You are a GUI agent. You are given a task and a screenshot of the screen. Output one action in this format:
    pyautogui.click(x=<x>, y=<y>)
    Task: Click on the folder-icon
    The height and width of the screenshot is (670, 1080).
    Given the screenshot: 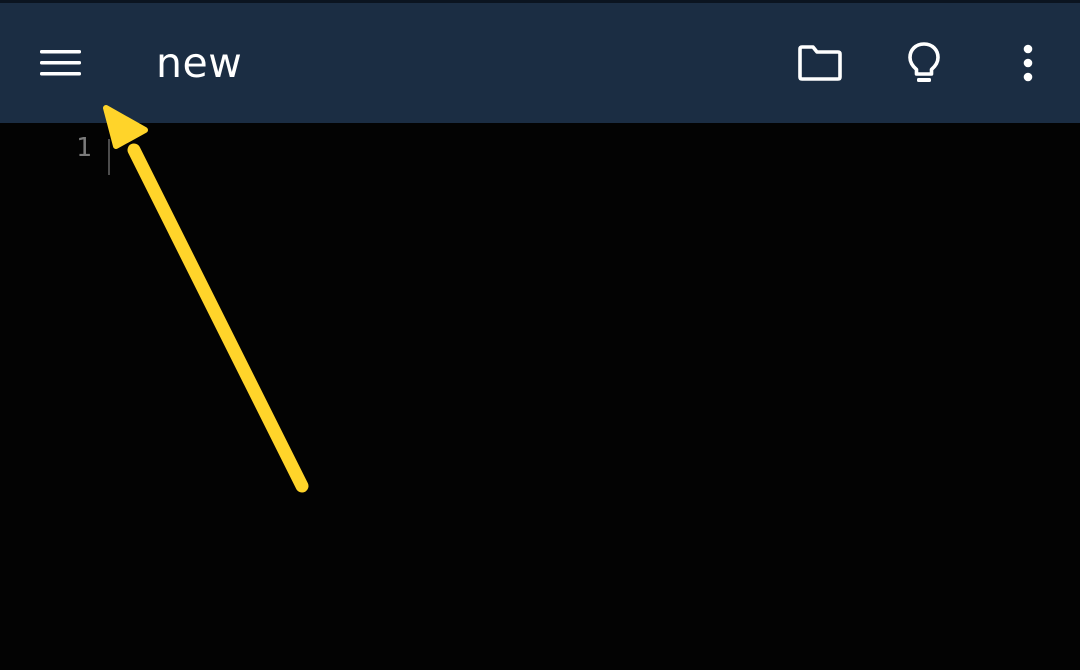 What is the action you would take?
    pyautogui.click(x=820, y=63)
    